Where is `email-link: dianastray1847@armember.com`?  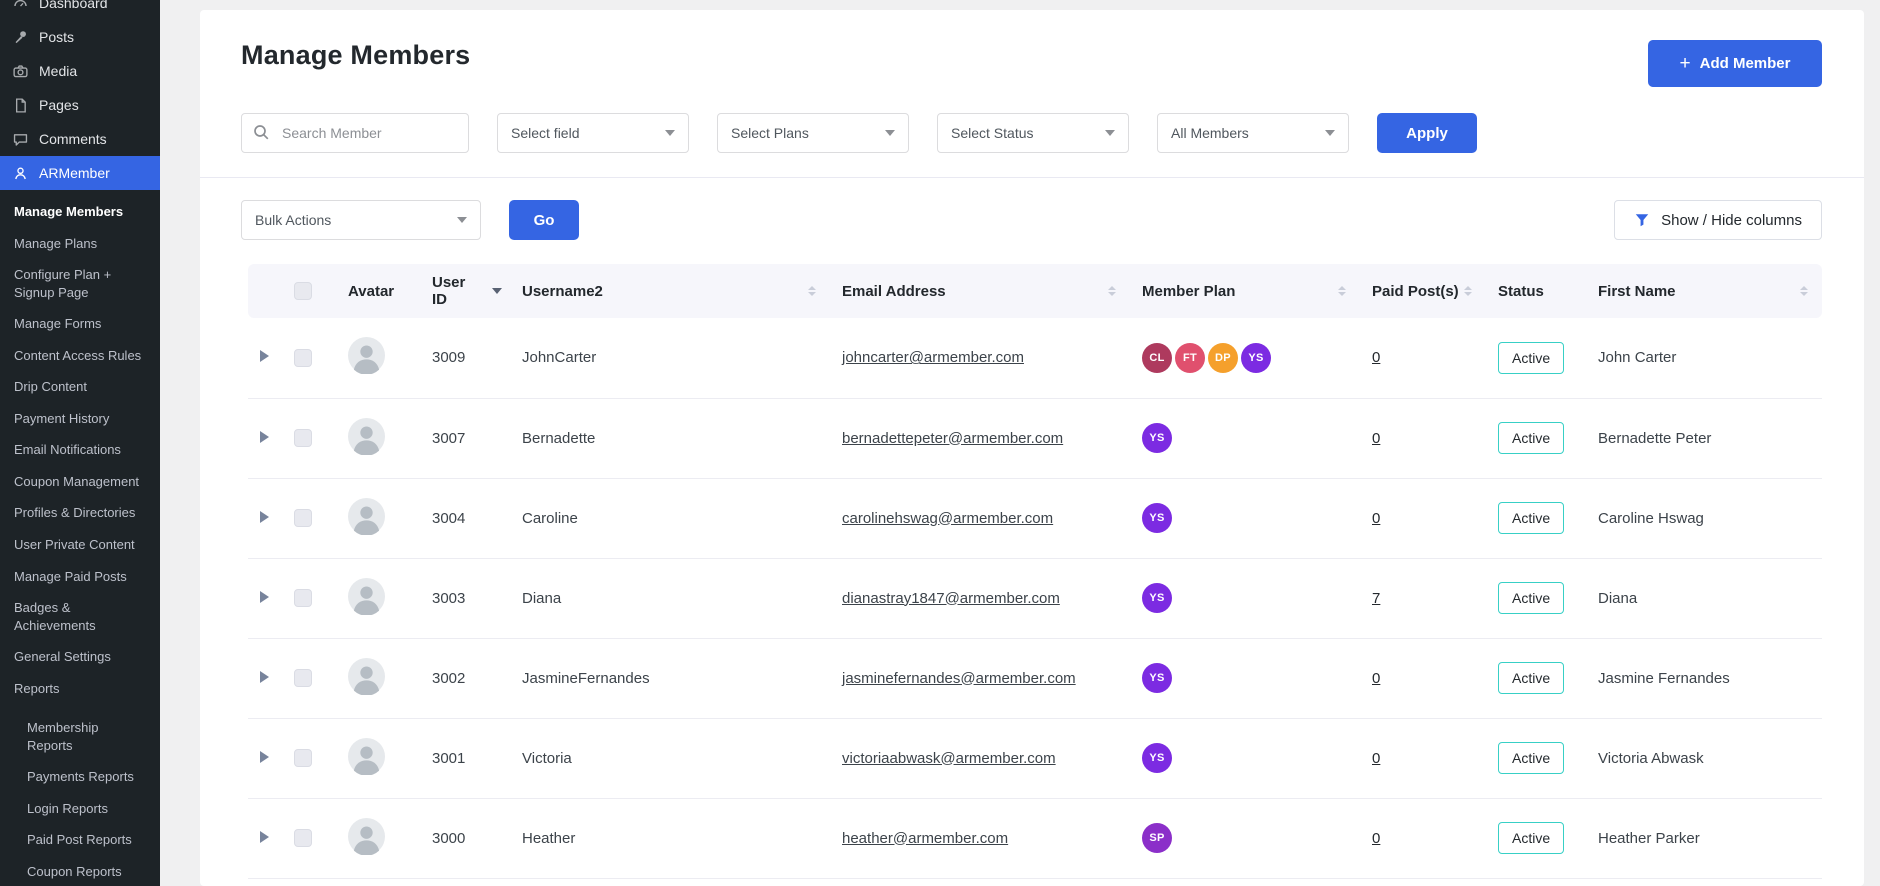
email-link: dianastray1847@armember.com is located at coordinates (951, 598).